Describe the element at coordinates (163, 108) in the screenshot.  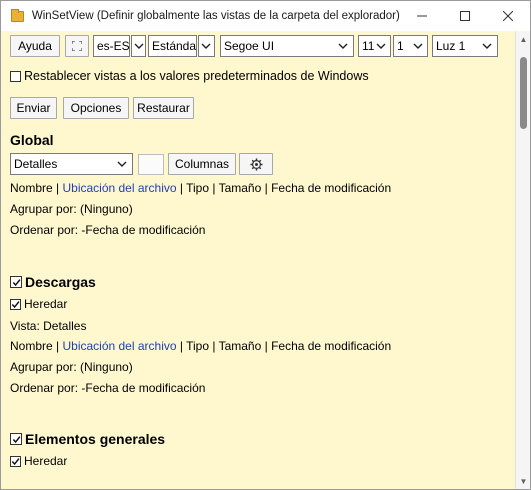
I see `restore-button: Restaurar` at that location.